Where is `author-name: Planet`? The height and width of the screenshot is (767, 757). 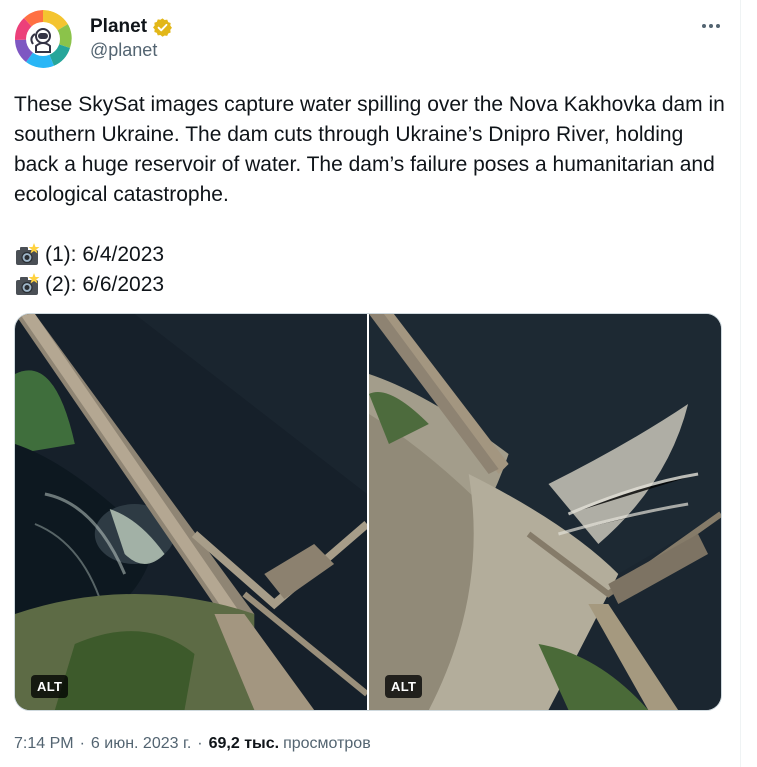
author-name: Planet is located at coordinates (118, 27).